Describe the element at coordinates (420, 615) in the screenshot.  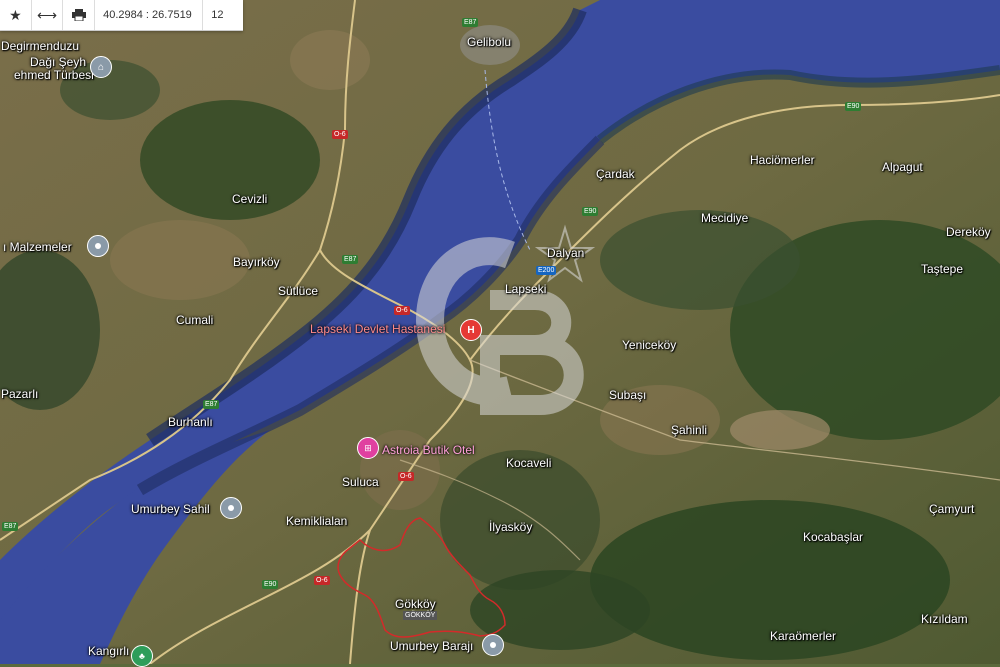
I see `place-sublabel: GÖKKÖY` at that location.